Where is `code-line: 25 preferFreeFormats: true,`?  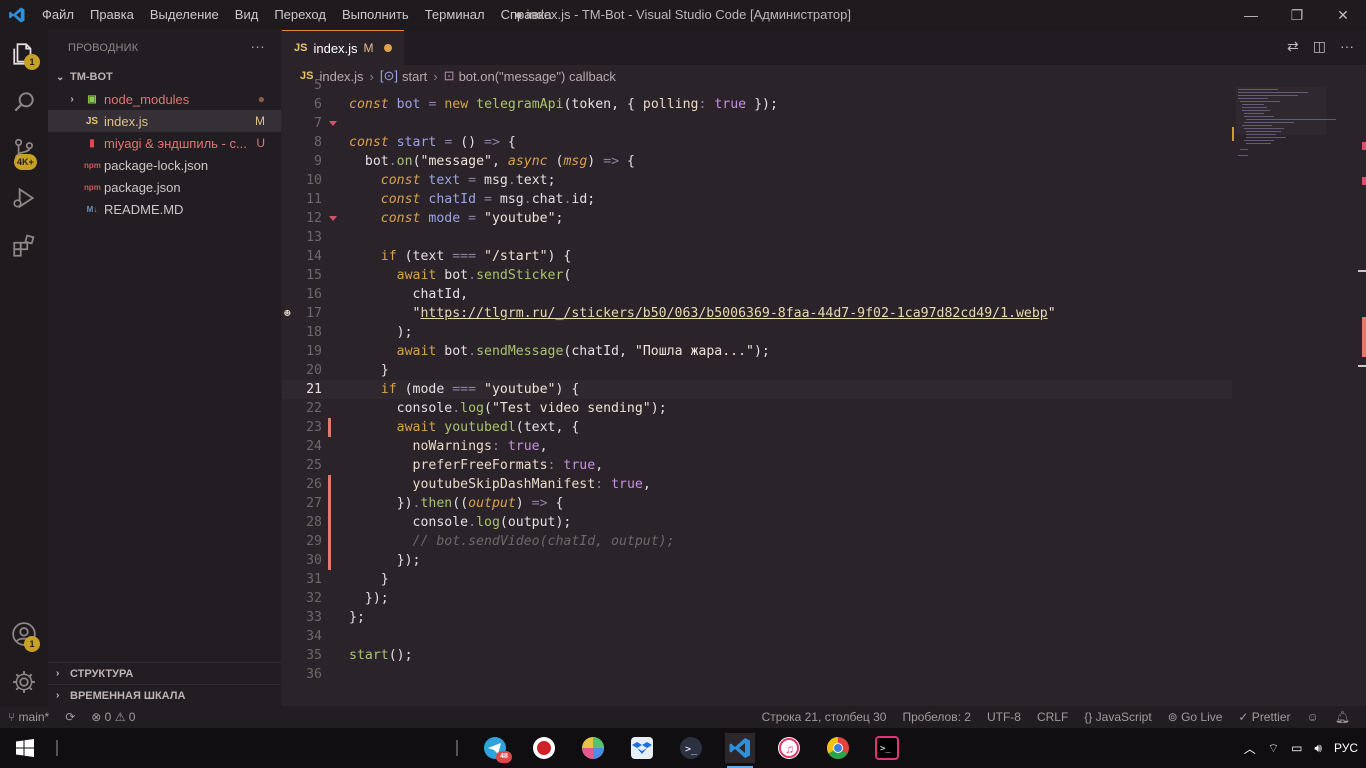 code-line: 25 preferFreeFormats: true, is located at coordinates (757, 465).